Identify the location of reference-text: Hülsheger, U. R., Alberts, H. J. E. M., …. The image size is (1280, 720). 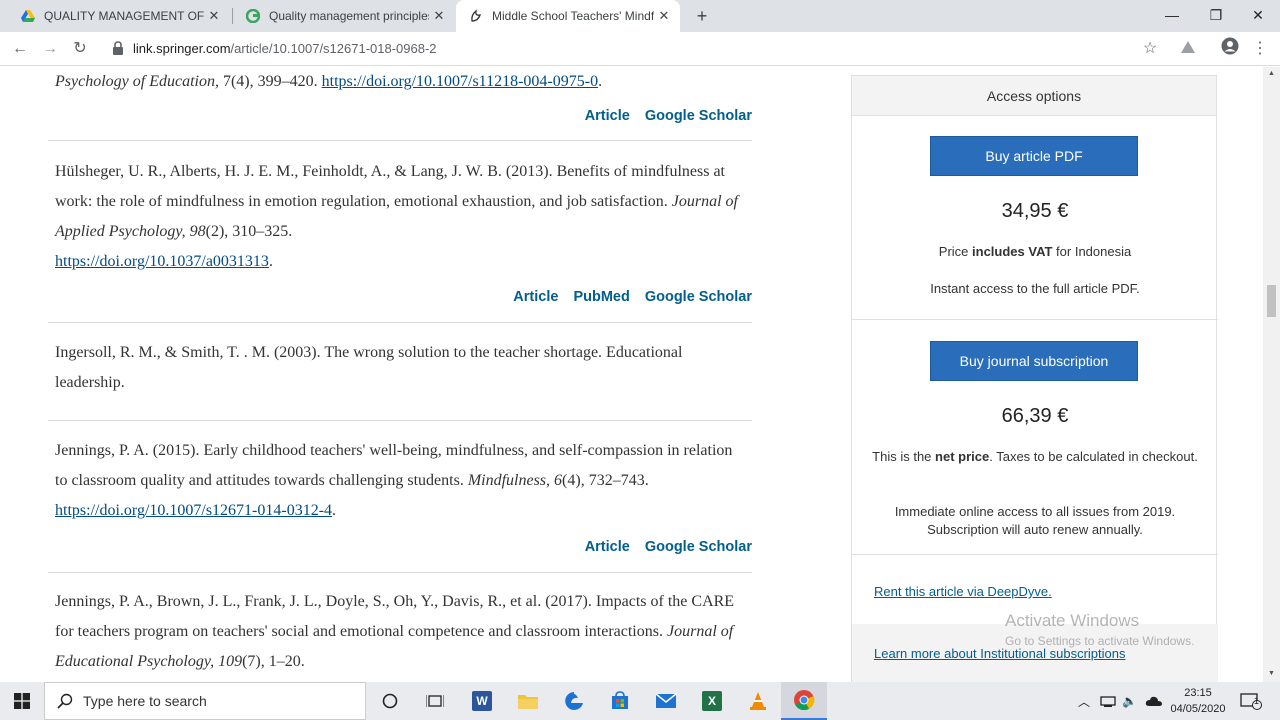
(390, 186).